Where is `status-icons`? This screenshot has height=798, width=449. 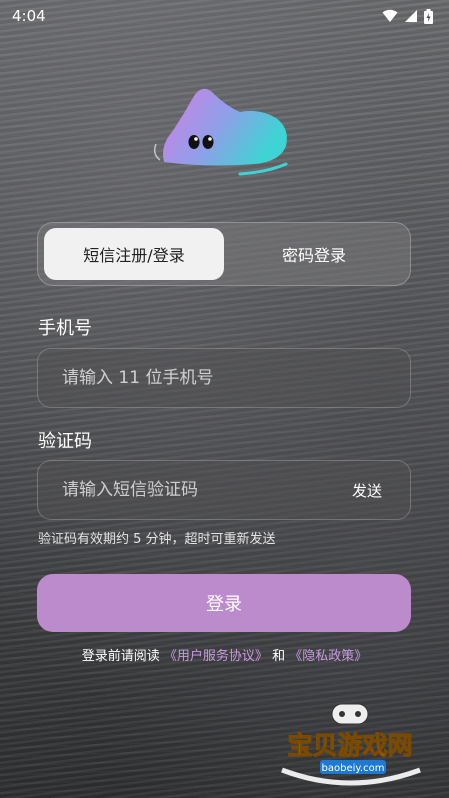
status-icons is located at coordinates (407, 16).